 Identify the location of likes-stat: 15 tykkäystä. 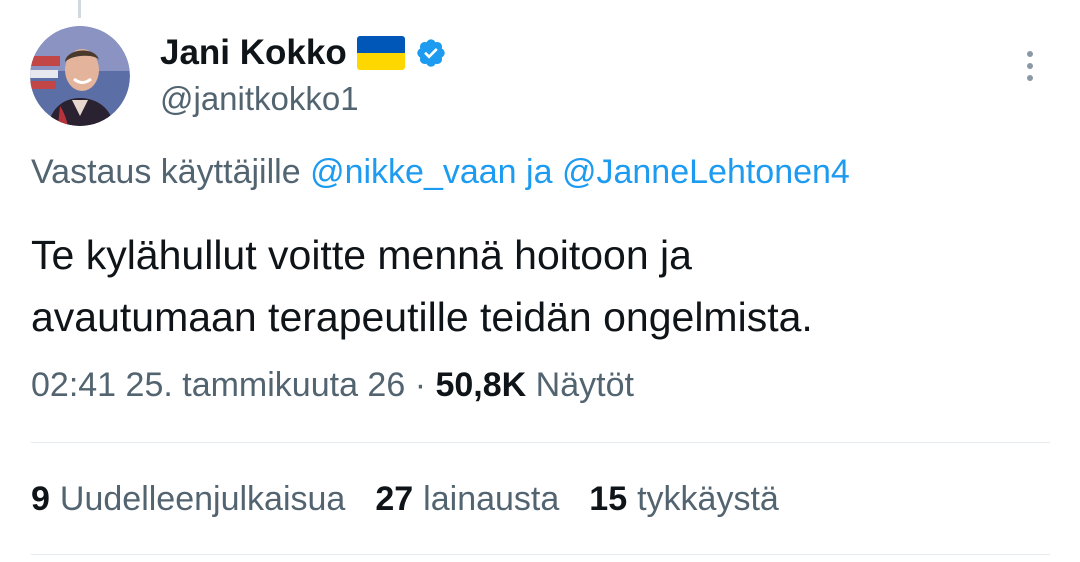
(684, 499).